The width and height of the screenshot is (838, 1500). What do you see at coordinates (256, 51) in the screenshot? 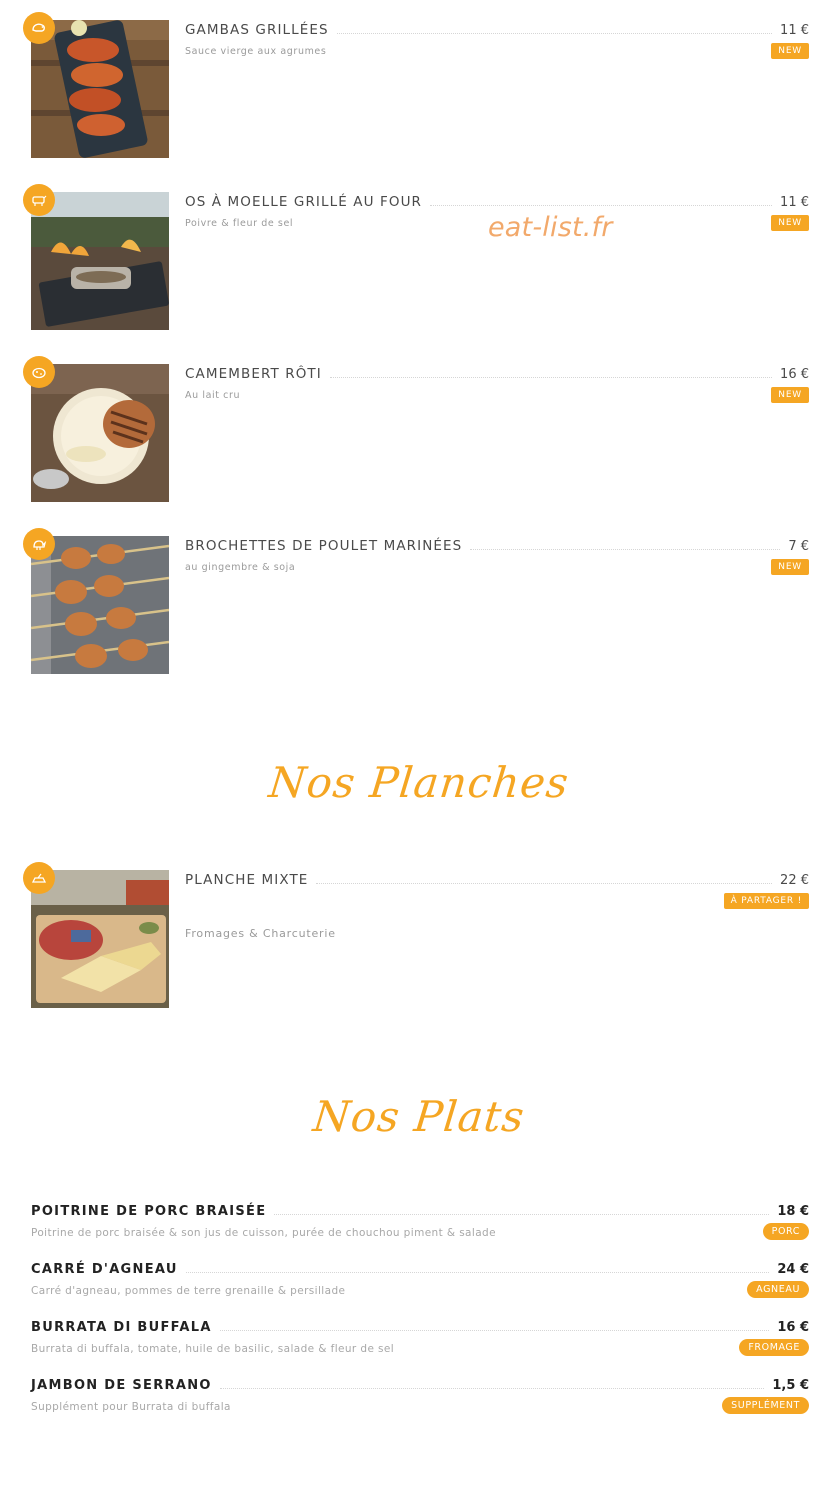
I see `item-description: Sauce vierge aux agrumes` at bounding box center [256, 51].